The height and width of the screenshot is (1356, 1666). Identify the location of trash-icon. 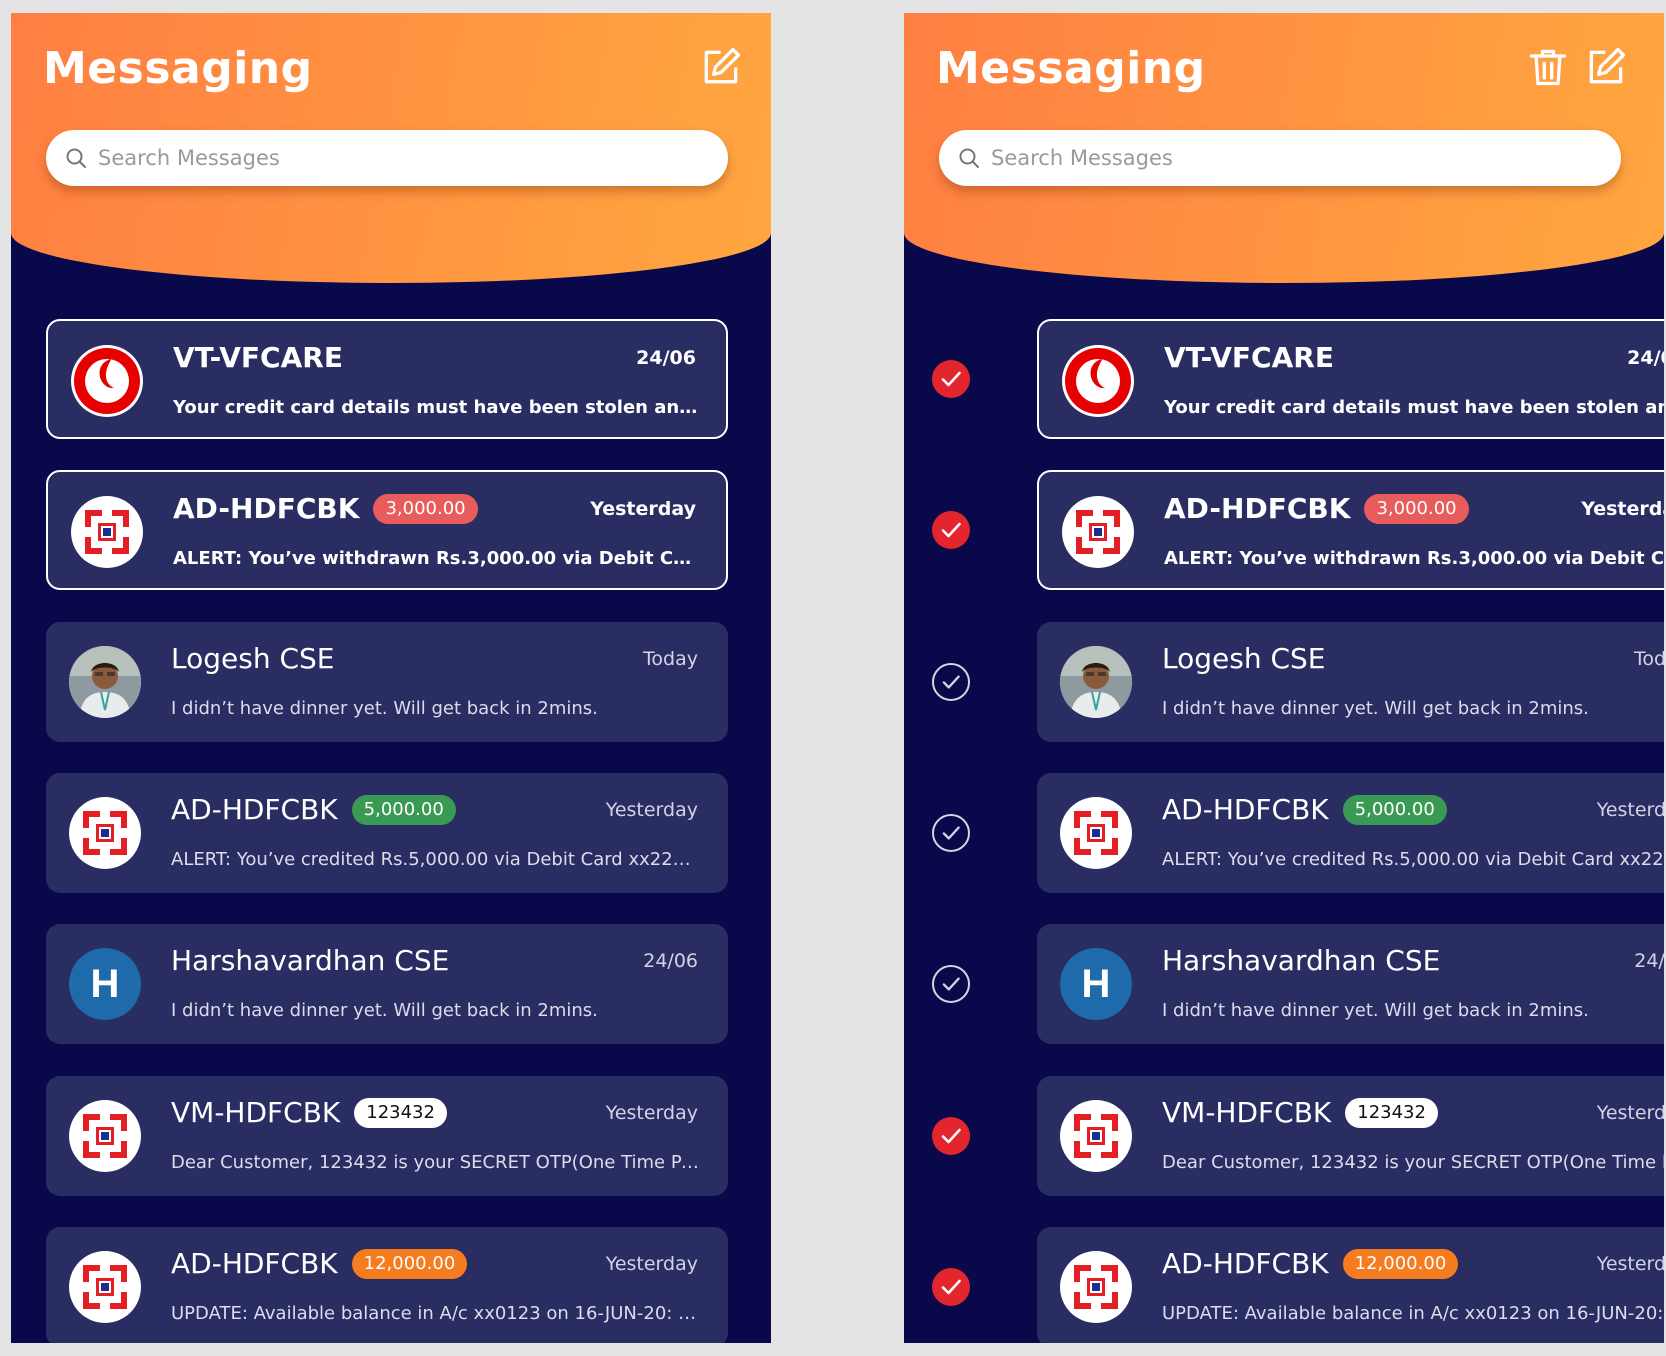
(1548, 67).